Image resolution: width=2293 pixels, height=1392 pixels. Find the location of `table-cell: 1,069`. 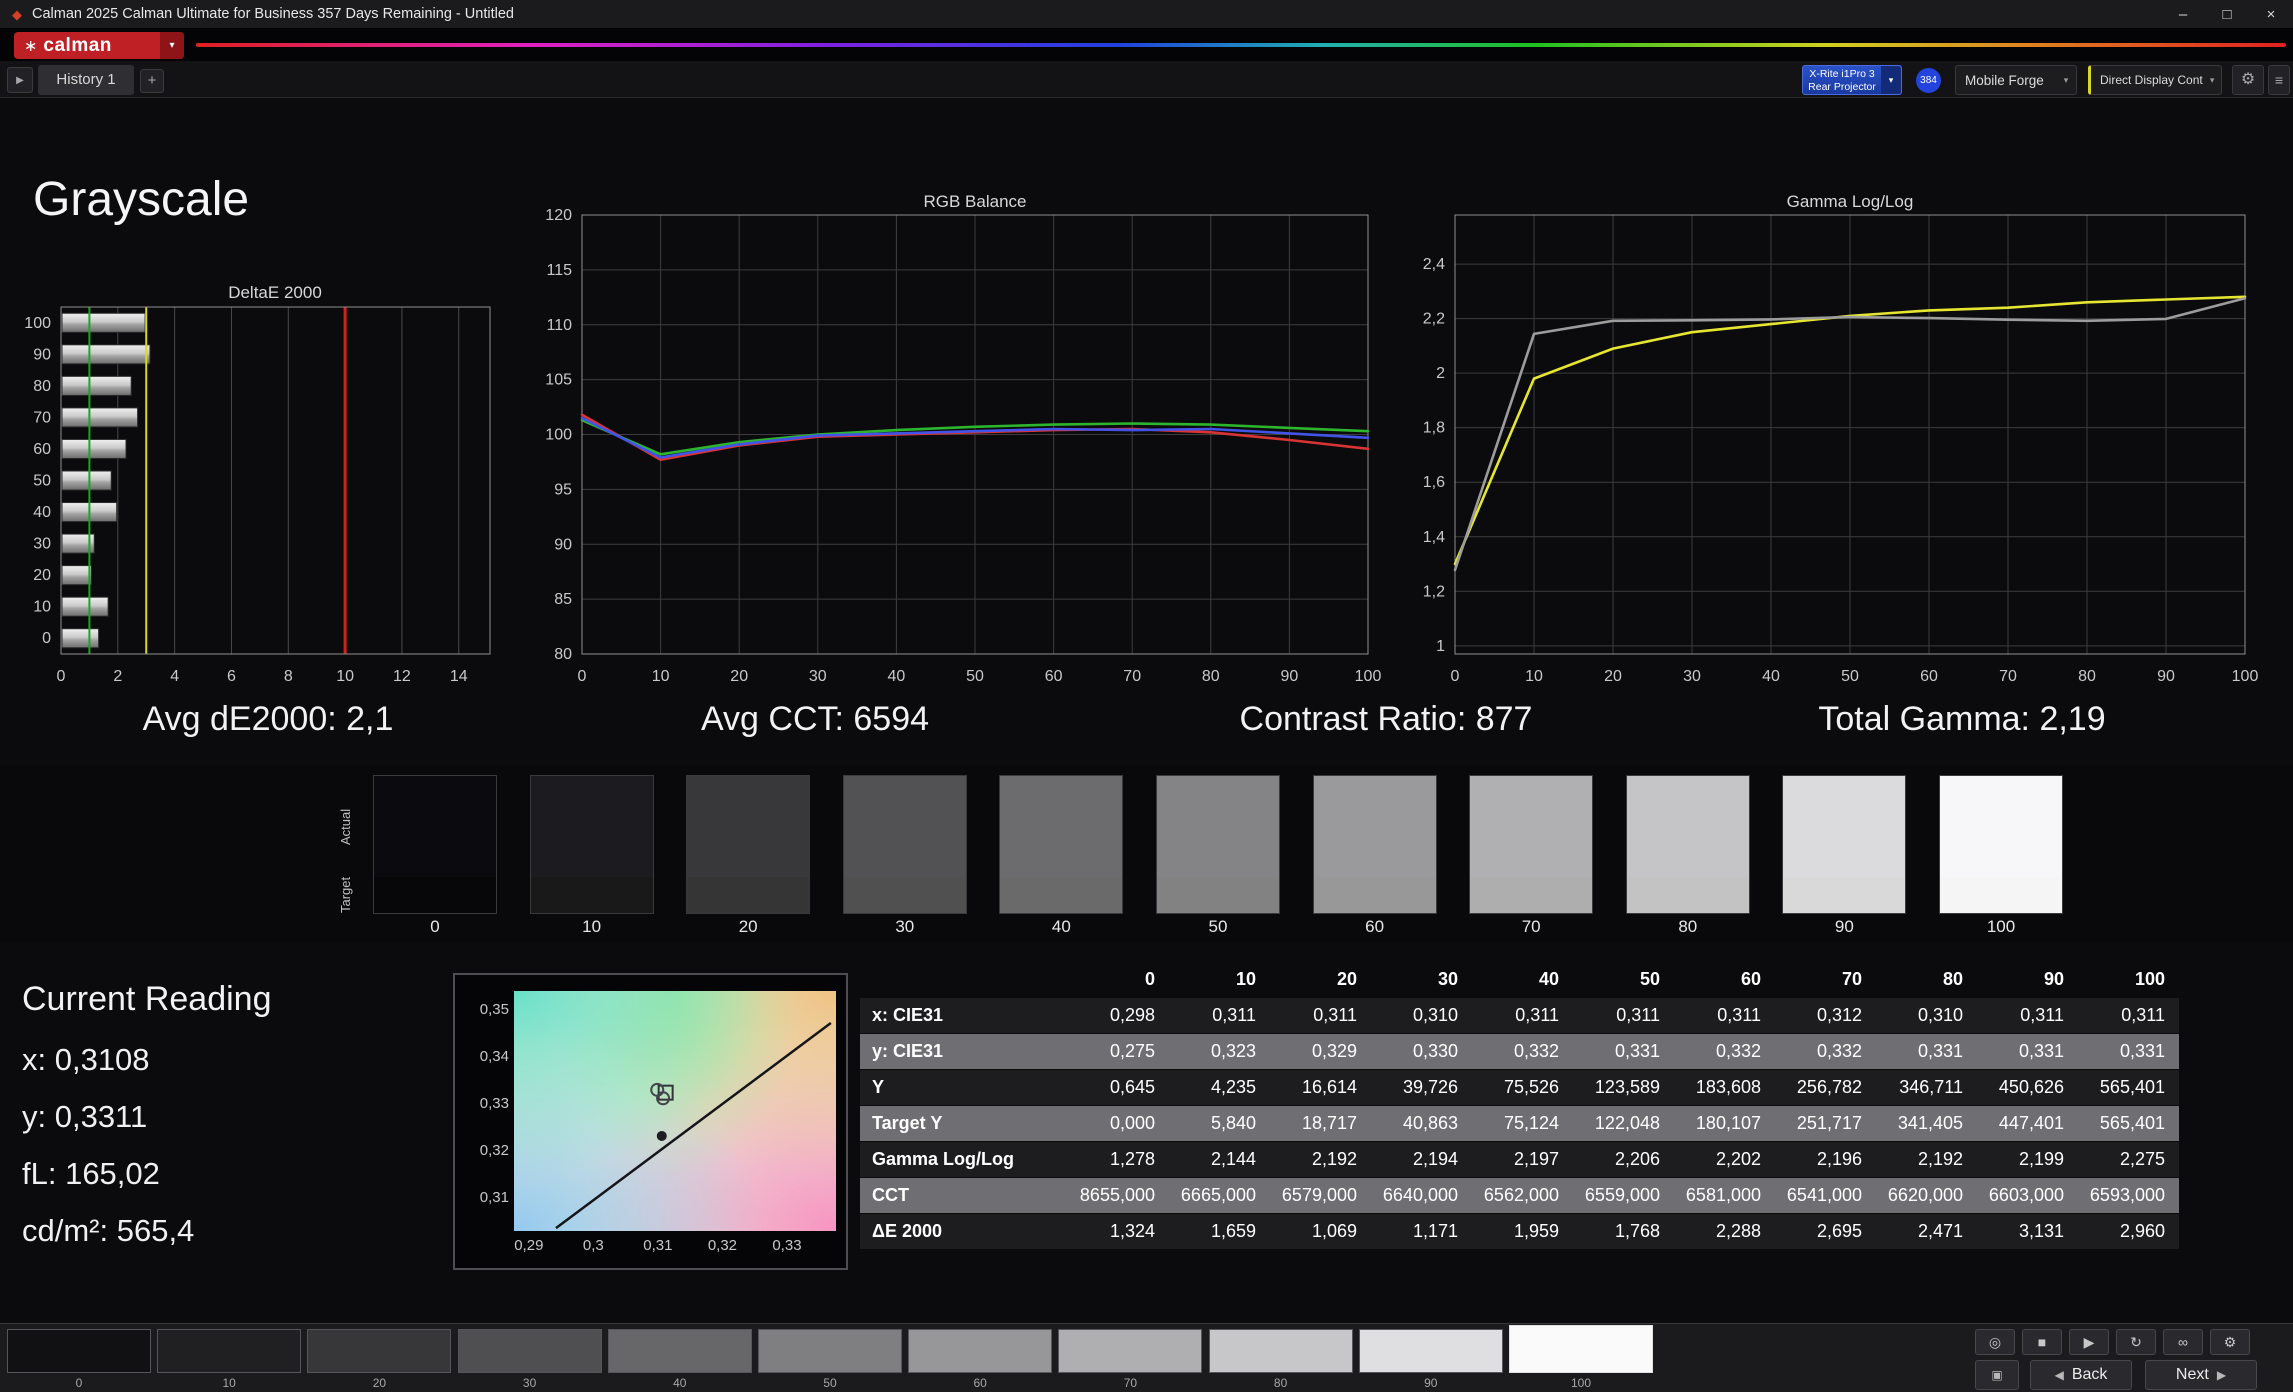

table-cell: 1,069 is located at coordinates (1334, 1231).